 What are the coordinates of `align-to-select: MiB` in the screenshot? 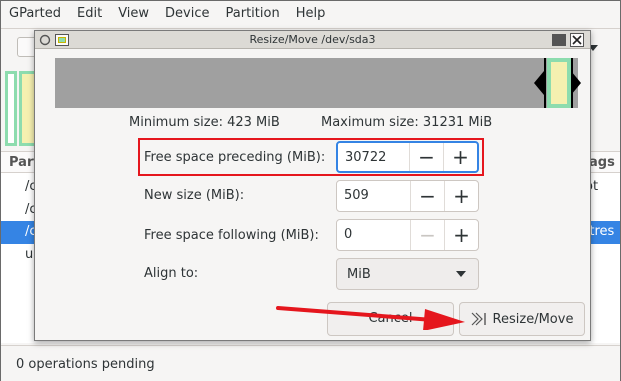 It's located at (407, 274).